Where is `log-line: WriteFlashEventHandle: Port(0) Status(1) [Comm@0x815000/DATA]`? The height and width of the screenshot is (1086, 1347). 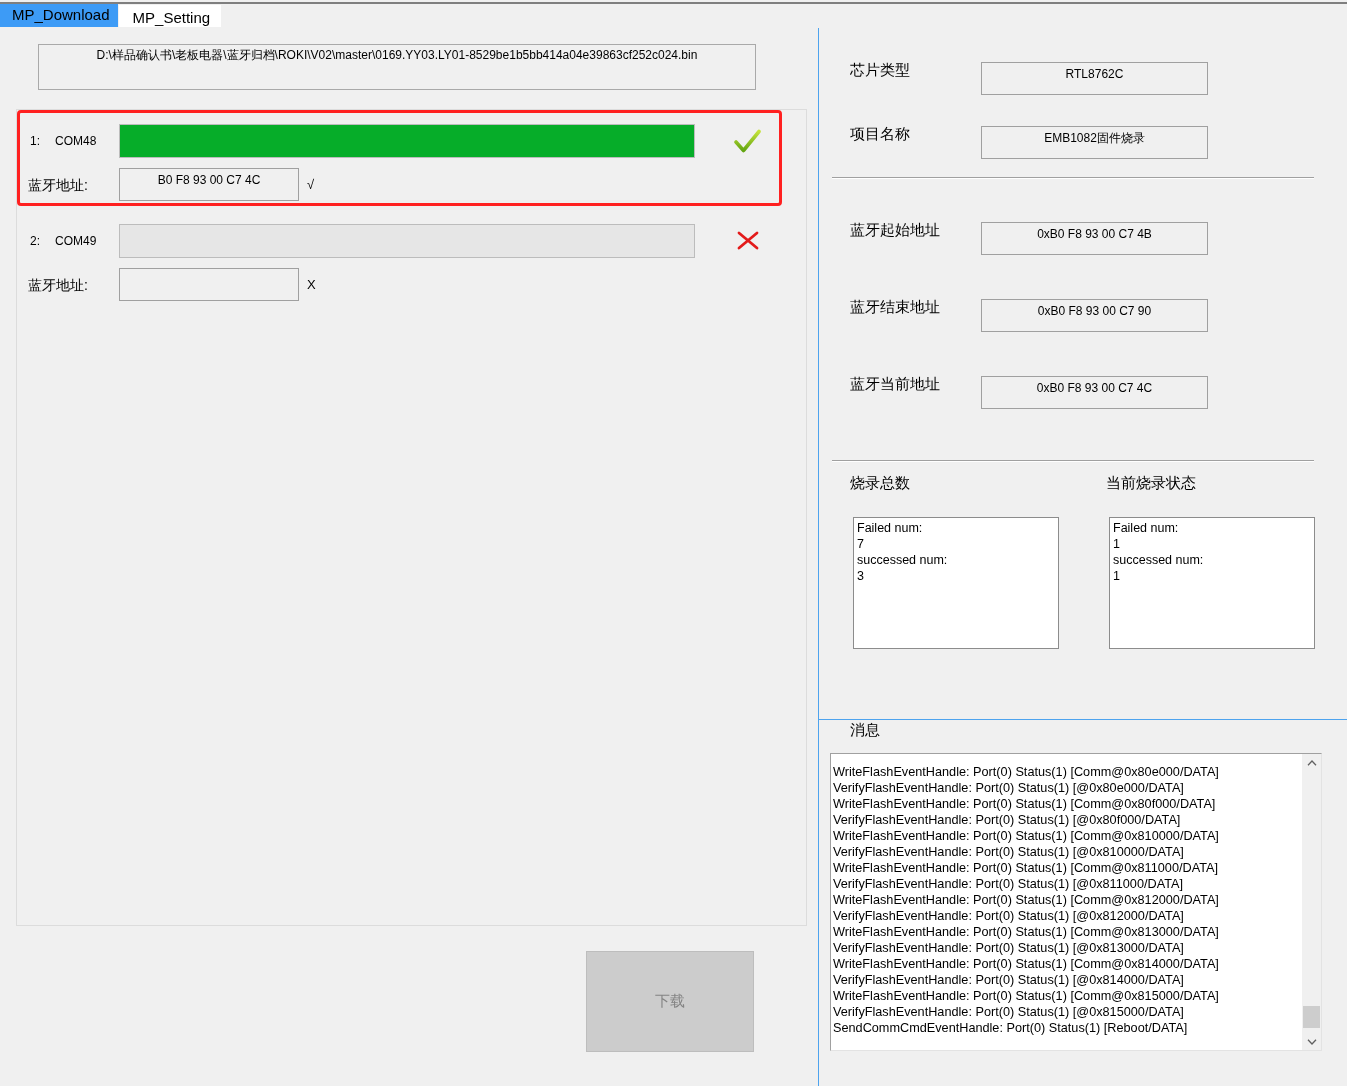 log-line: WriteFlashEventHandle: Port(0) Status(1) [Comm@0x815000/DATA] is located at coordinates (1026, 996).